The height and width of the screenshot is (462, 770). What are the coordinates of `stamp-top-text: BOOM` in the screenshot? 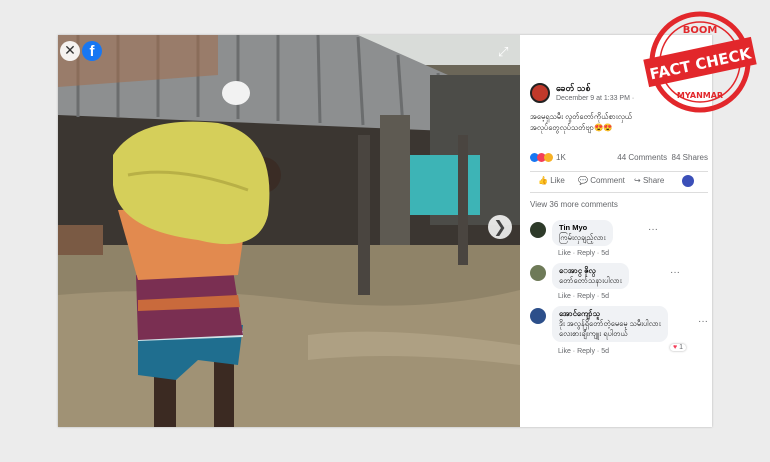 It's located at (700, 30).